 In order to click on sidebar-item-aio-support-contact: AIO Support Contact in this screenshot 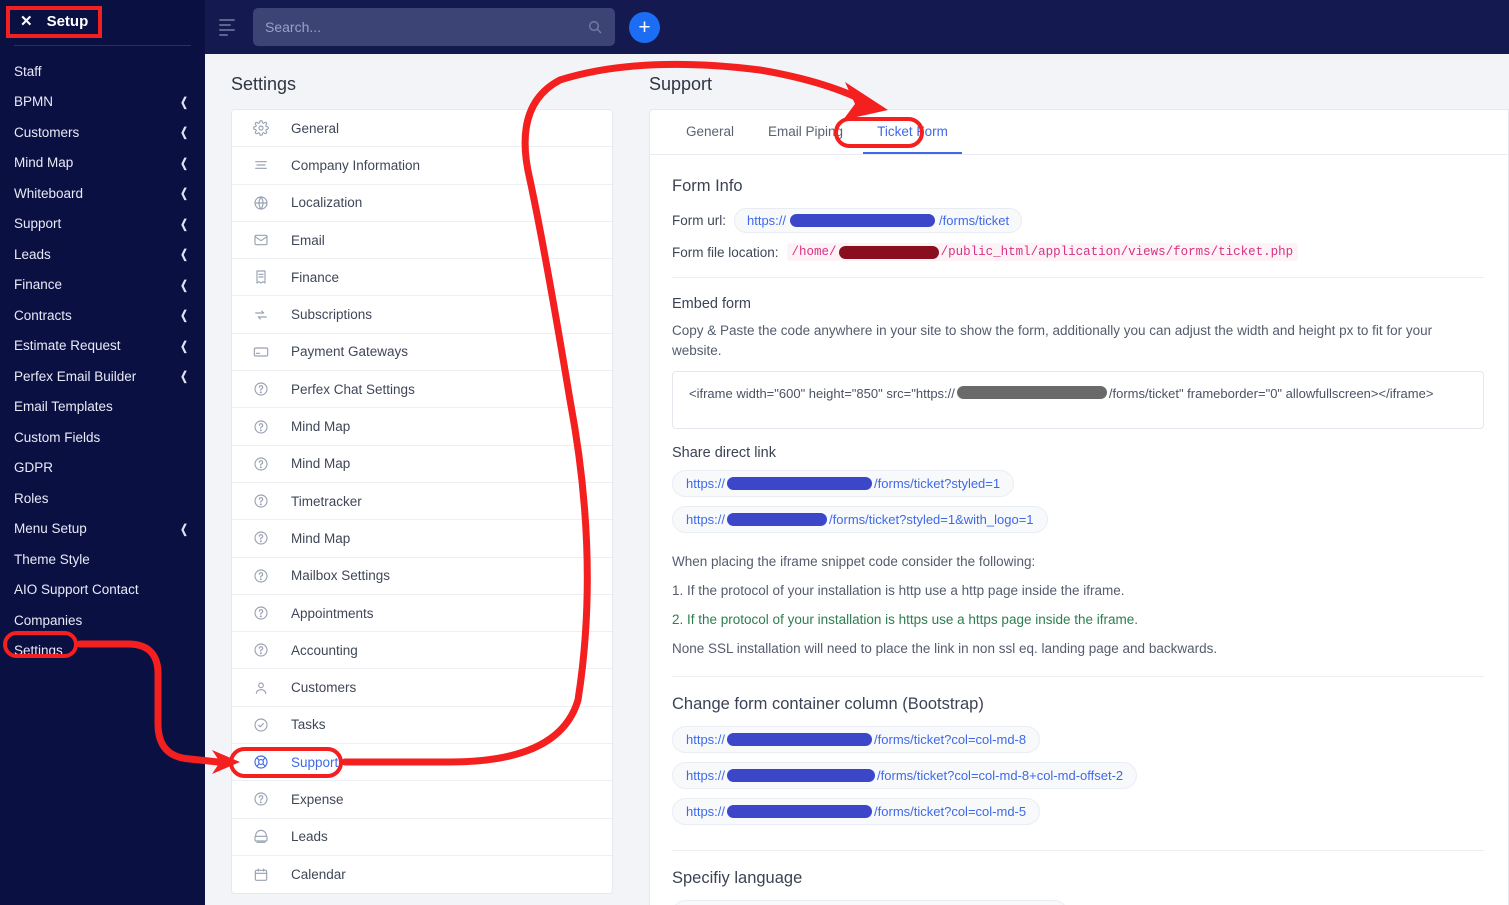, I will do `click(102, 590)`.